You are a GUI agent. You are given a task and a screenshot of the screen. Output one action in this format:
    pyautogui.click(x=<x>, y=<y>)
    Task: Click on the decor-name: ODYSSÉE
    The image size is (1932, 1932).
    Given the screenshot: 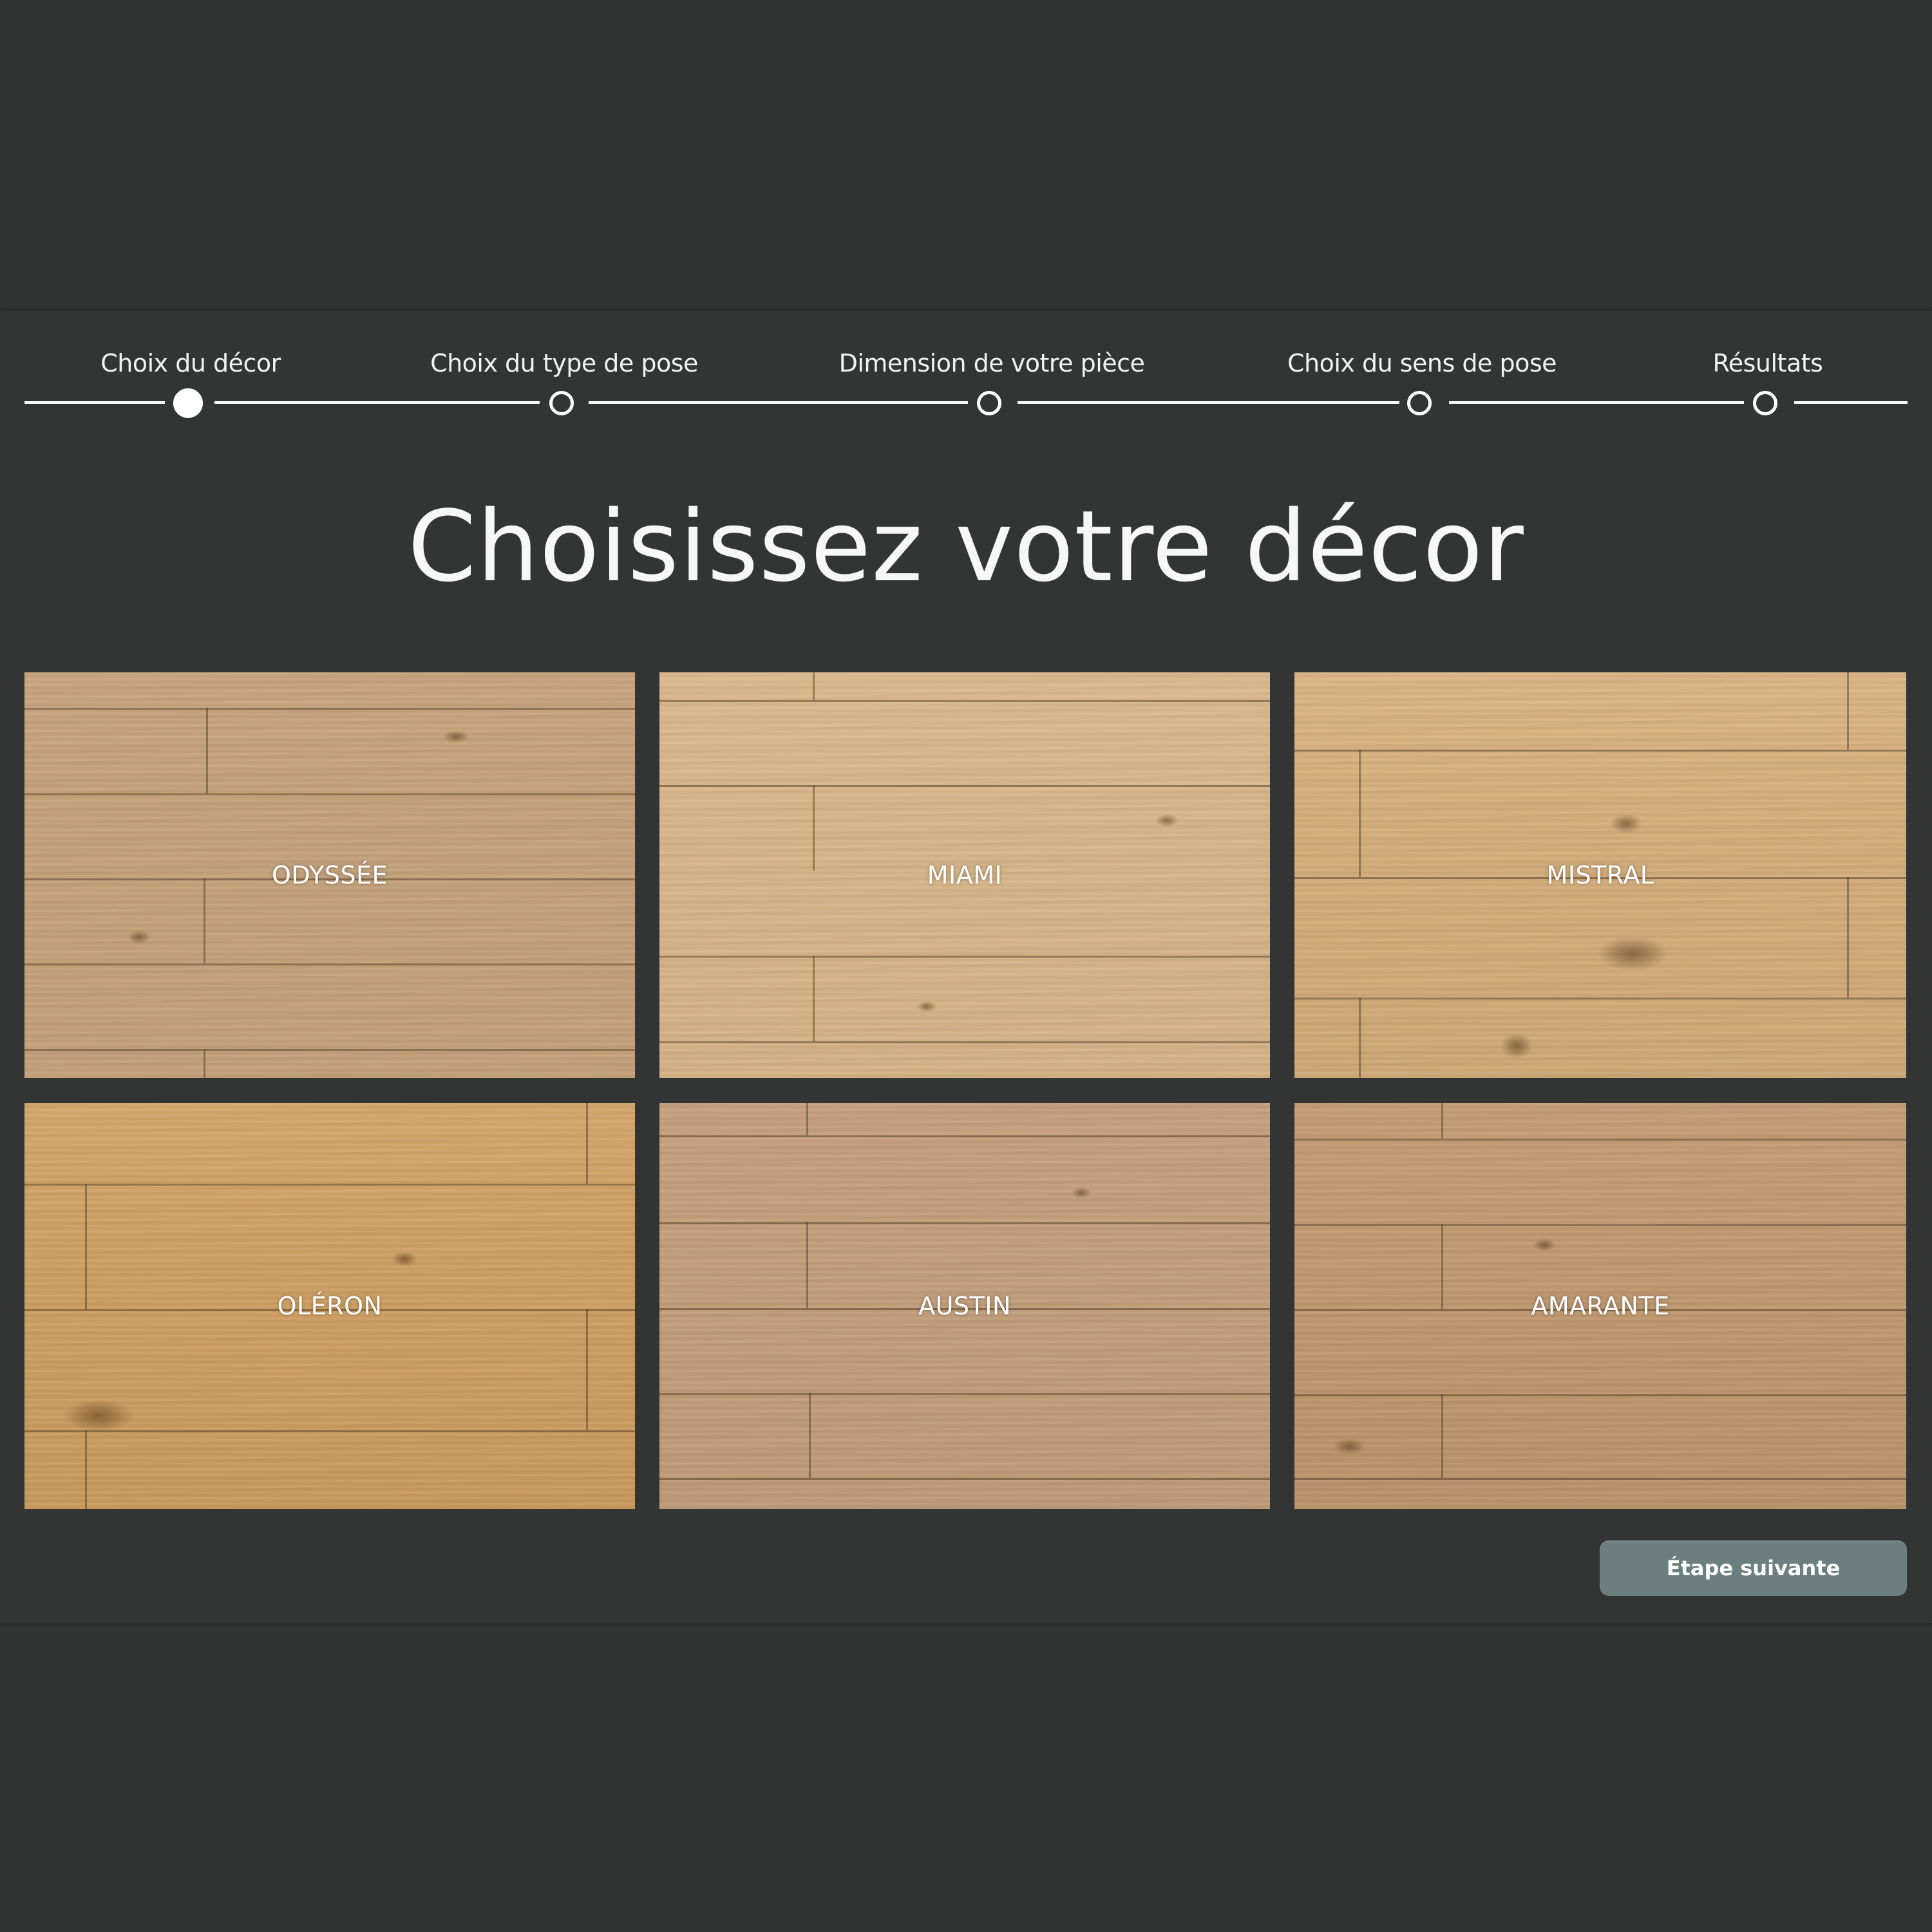 What is the action you would take?
    pyautogui.click(x=329, y=875)
    